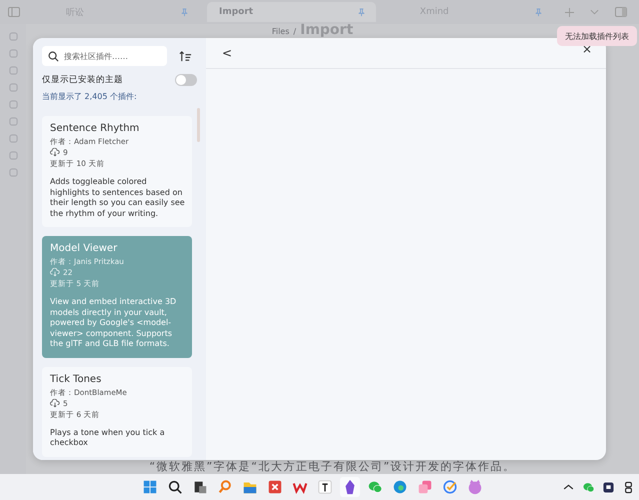  Describe the element at coordinates (76, 379) in the screenshot. I see `plugin-name: Tick Tones` at that location.